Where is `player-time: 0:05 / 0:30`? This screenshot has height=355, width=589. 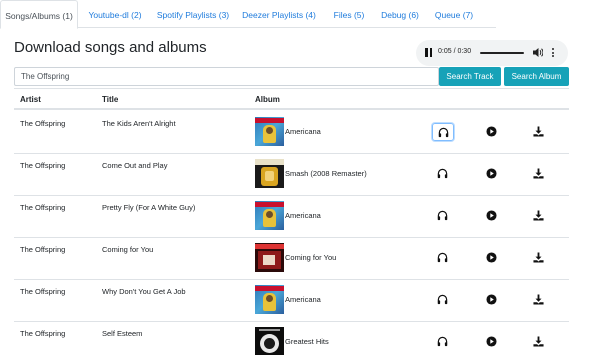 player-time: 0:05 / 0:30 is located at coordinates (455, 51).